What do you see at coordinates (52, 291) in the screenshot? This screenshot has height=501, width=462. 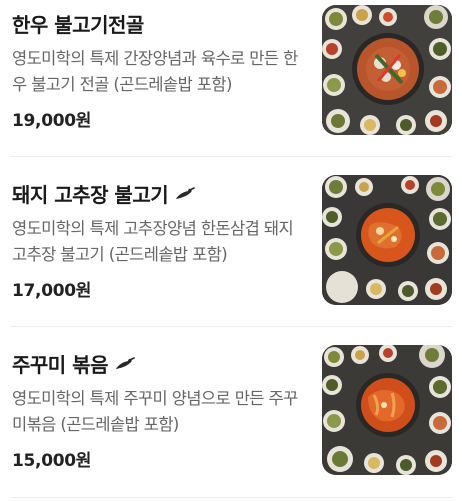 I see `menu-item-price: 17,000원` at bounding box center [52, 291].